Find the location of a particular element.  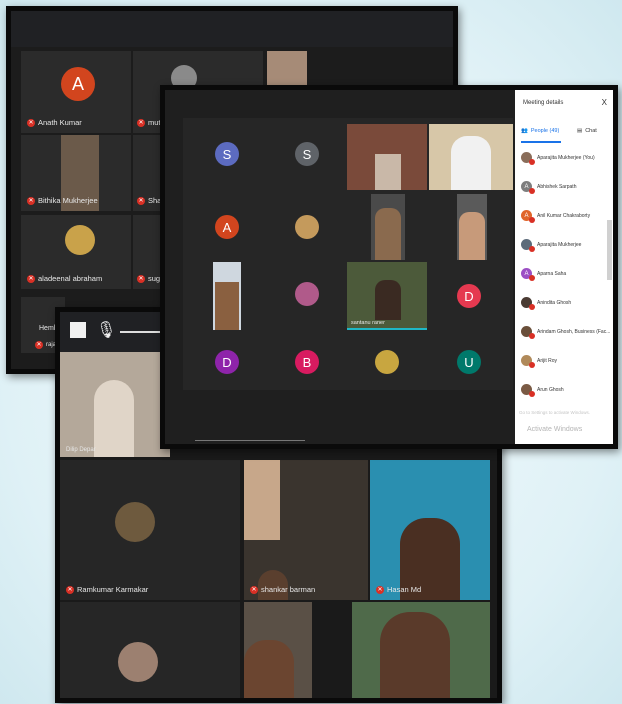

tile-dilip: Dilip Depar is located at coordinates (115, 404).